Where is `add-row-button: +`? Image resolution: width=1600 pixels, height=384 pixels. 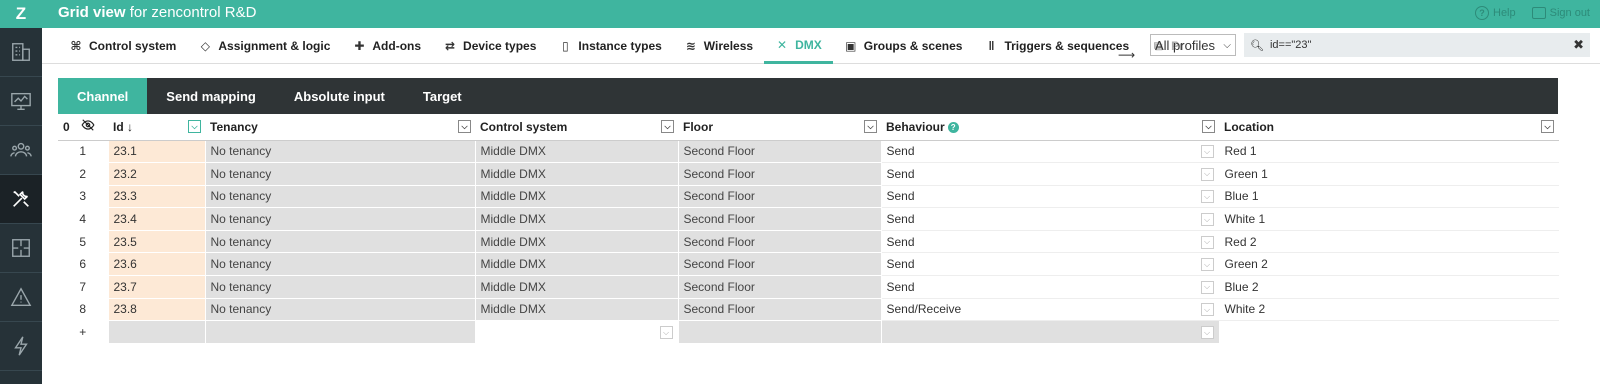
add-row-button: + is located at coordinates (83, 332).